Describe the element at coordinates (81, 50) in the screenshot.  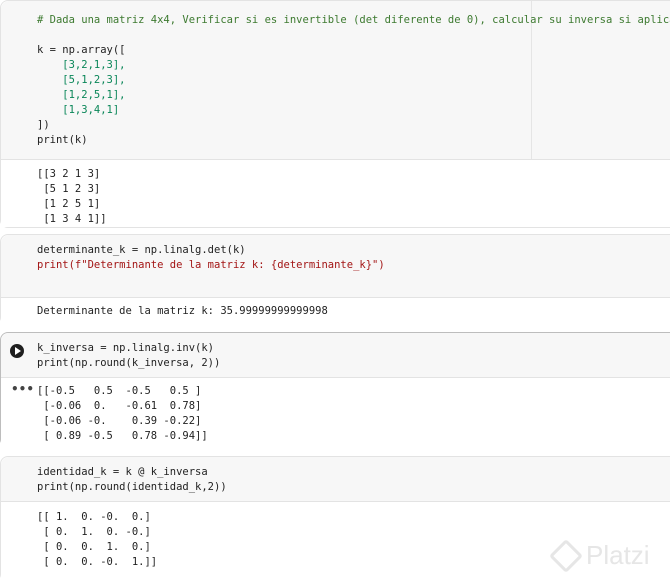
I see `code-line: k = np.array([` at that location.